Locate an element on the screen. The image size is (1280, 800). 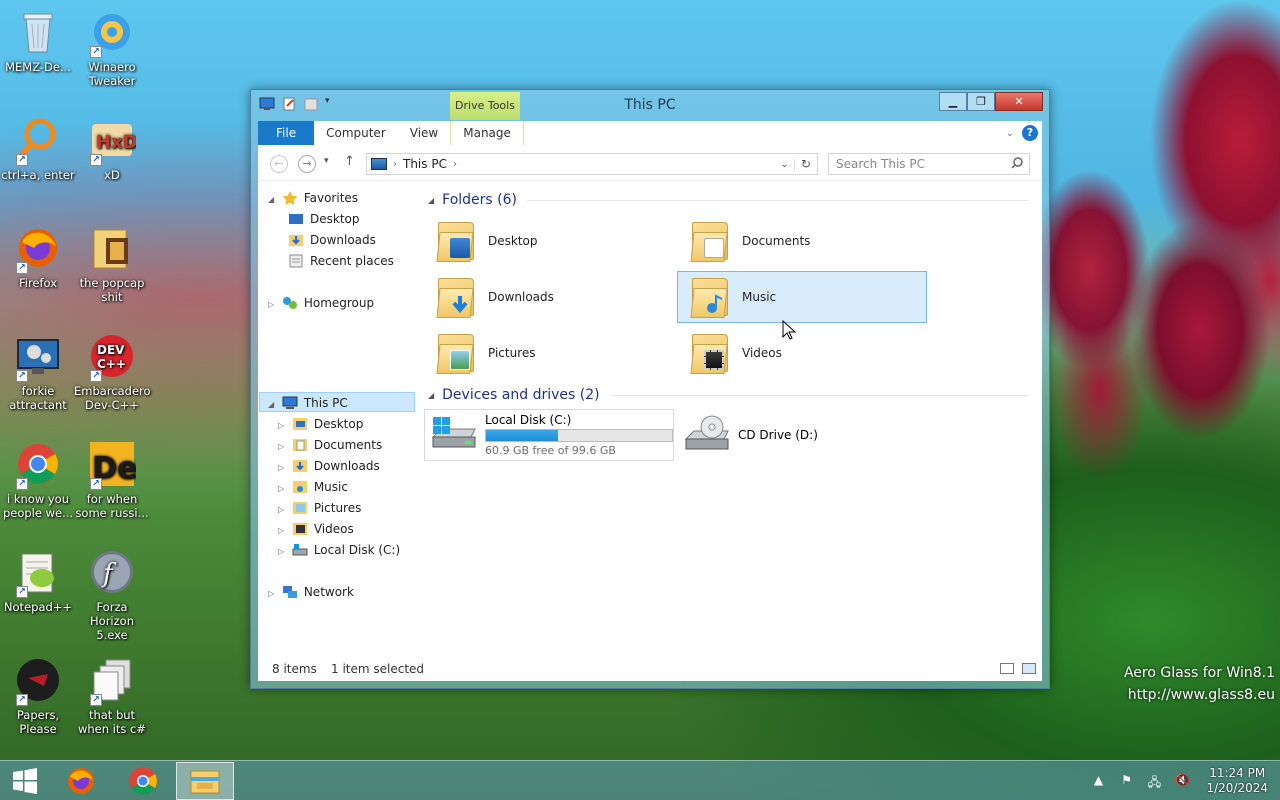
desktop-icon-forza: f Forza Horizon 5.exe is located at coordinates (112, 595).